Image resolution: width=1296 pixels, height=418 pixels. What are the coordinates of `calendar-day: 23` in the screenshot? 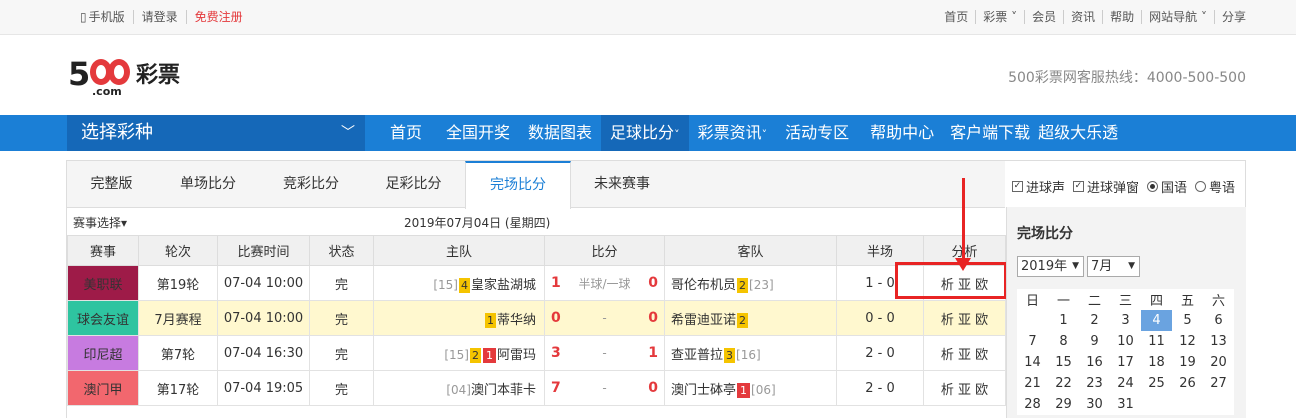 It's located at (1094, 383).